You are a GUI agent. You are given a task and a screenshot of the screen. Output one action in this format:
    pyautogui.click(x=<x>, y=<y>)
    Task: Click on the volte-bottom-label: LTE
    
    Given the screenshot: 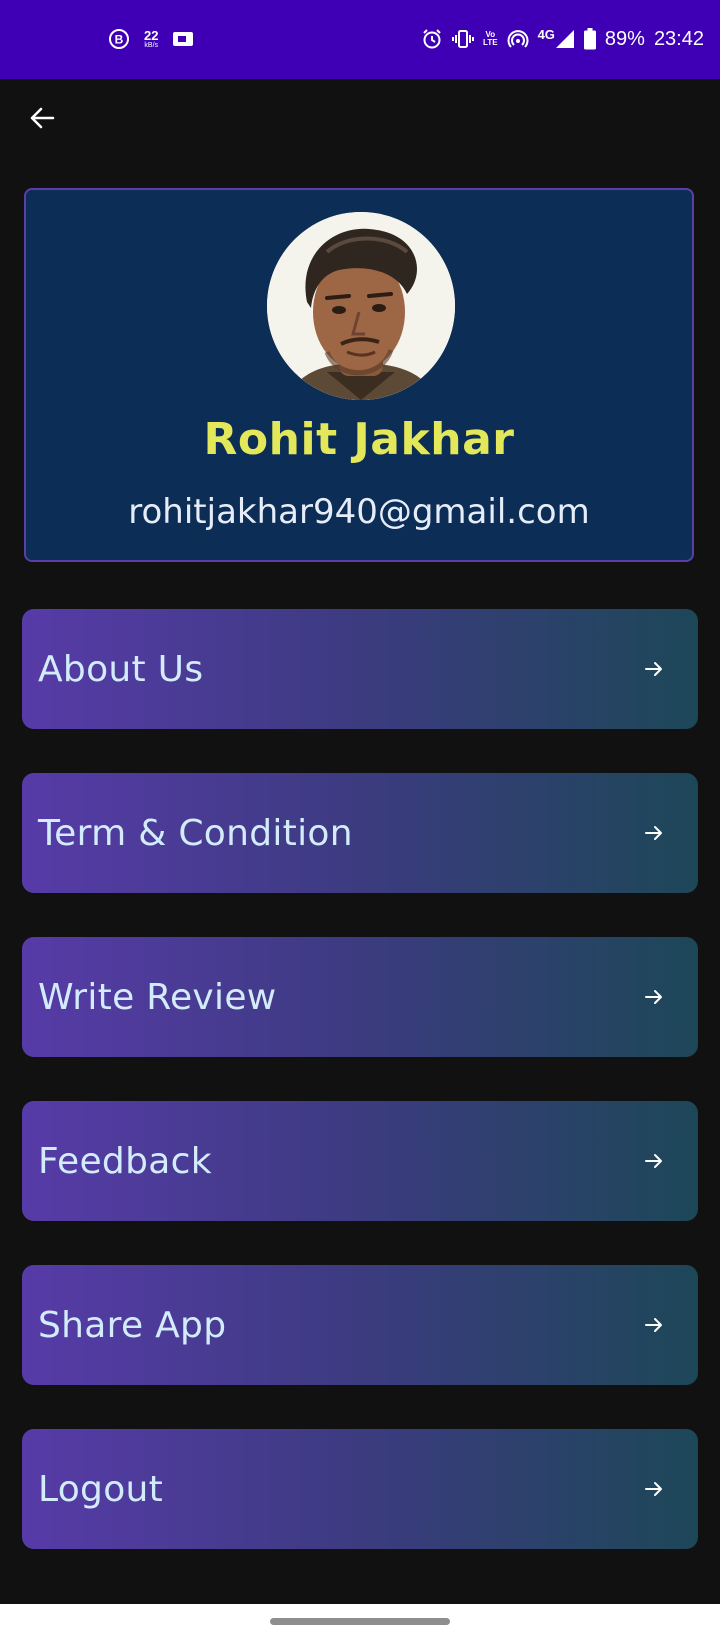 What is the action you would take?
    pyautogui.click(x=490, y=42)
    